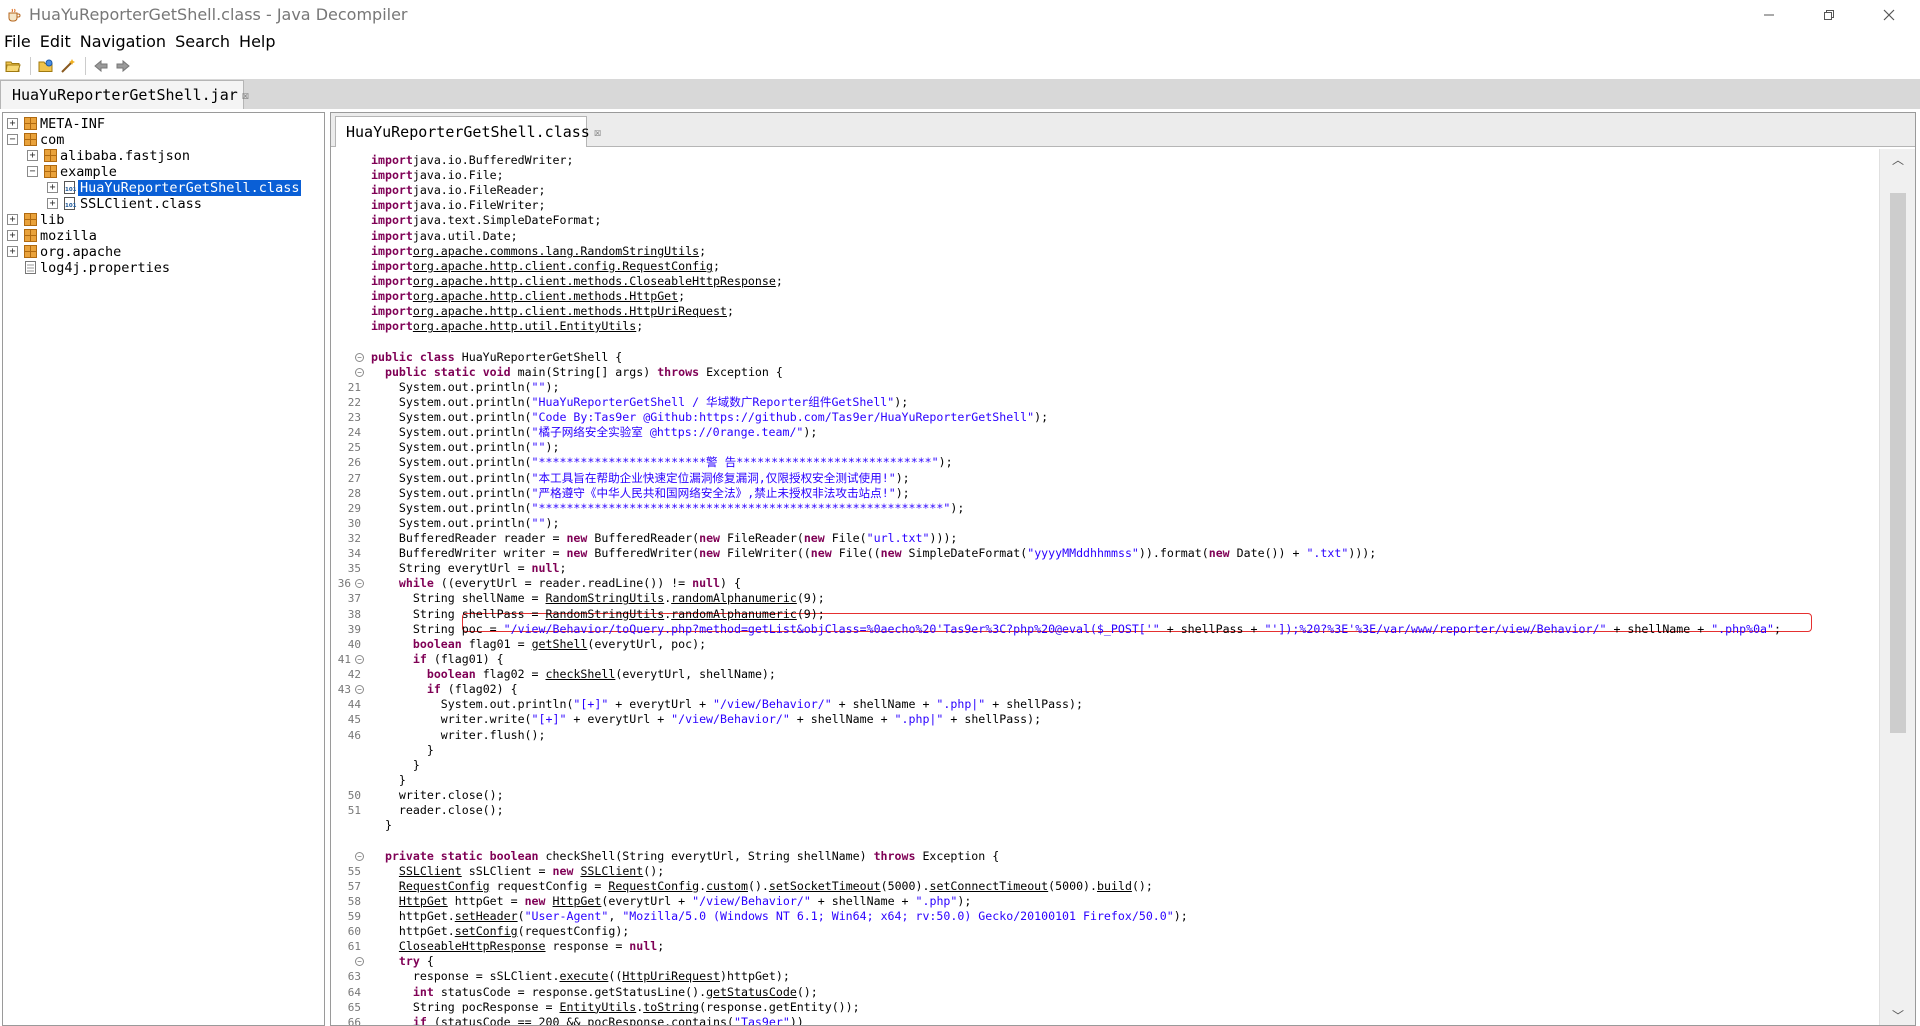  Describe the element at coordinates (507, 870) in the screenshot. I see `code-token: sSLClient =` at that location.